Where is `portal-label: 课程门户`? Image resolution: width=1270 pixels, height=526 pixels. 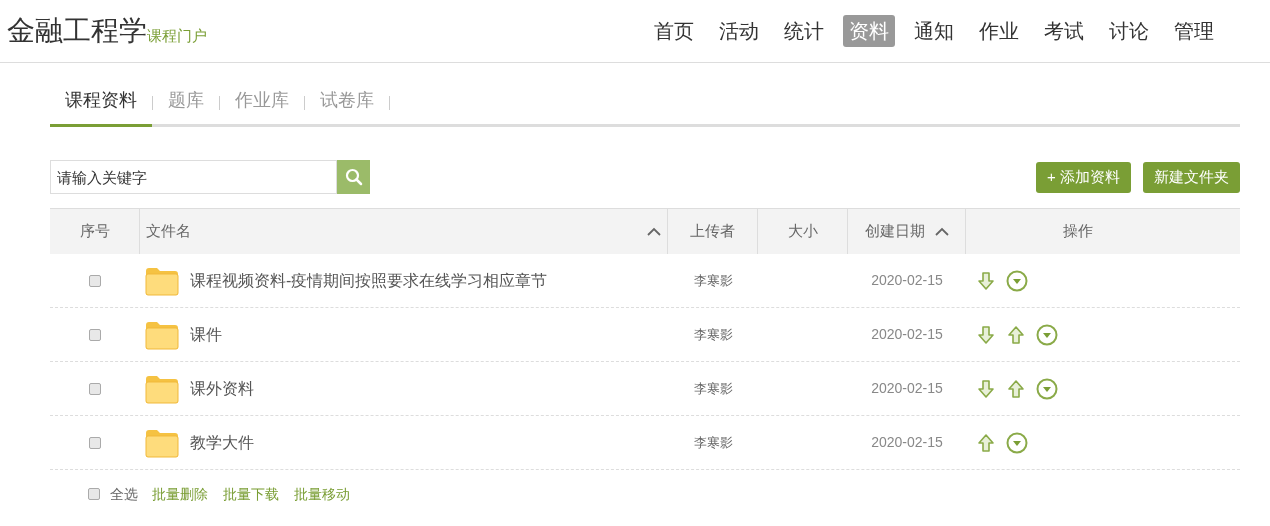
portal-label: 课程门户 is located at coordinates (177, 35).